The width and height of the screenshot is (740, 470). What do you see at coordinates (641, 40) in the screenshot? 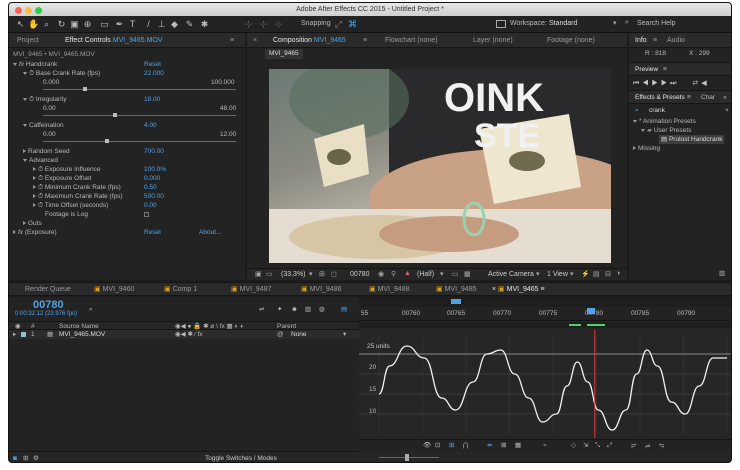
I see `tab-info: Info` at bounding box center [641, 40].